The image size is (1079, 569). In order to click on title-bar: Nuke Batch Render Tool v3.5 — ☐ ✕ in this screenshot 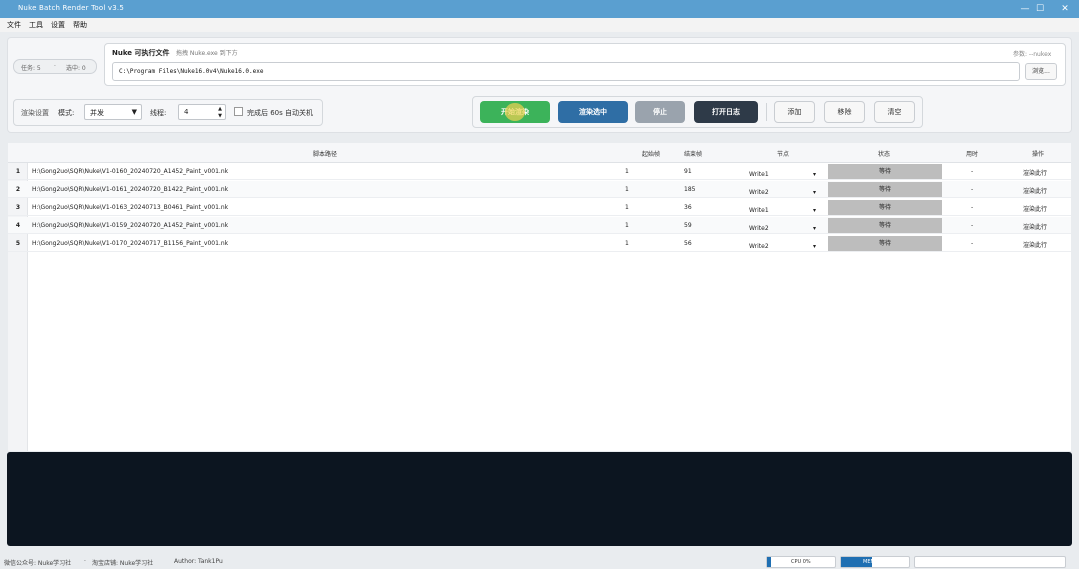, I will do `click(539, 9)`.